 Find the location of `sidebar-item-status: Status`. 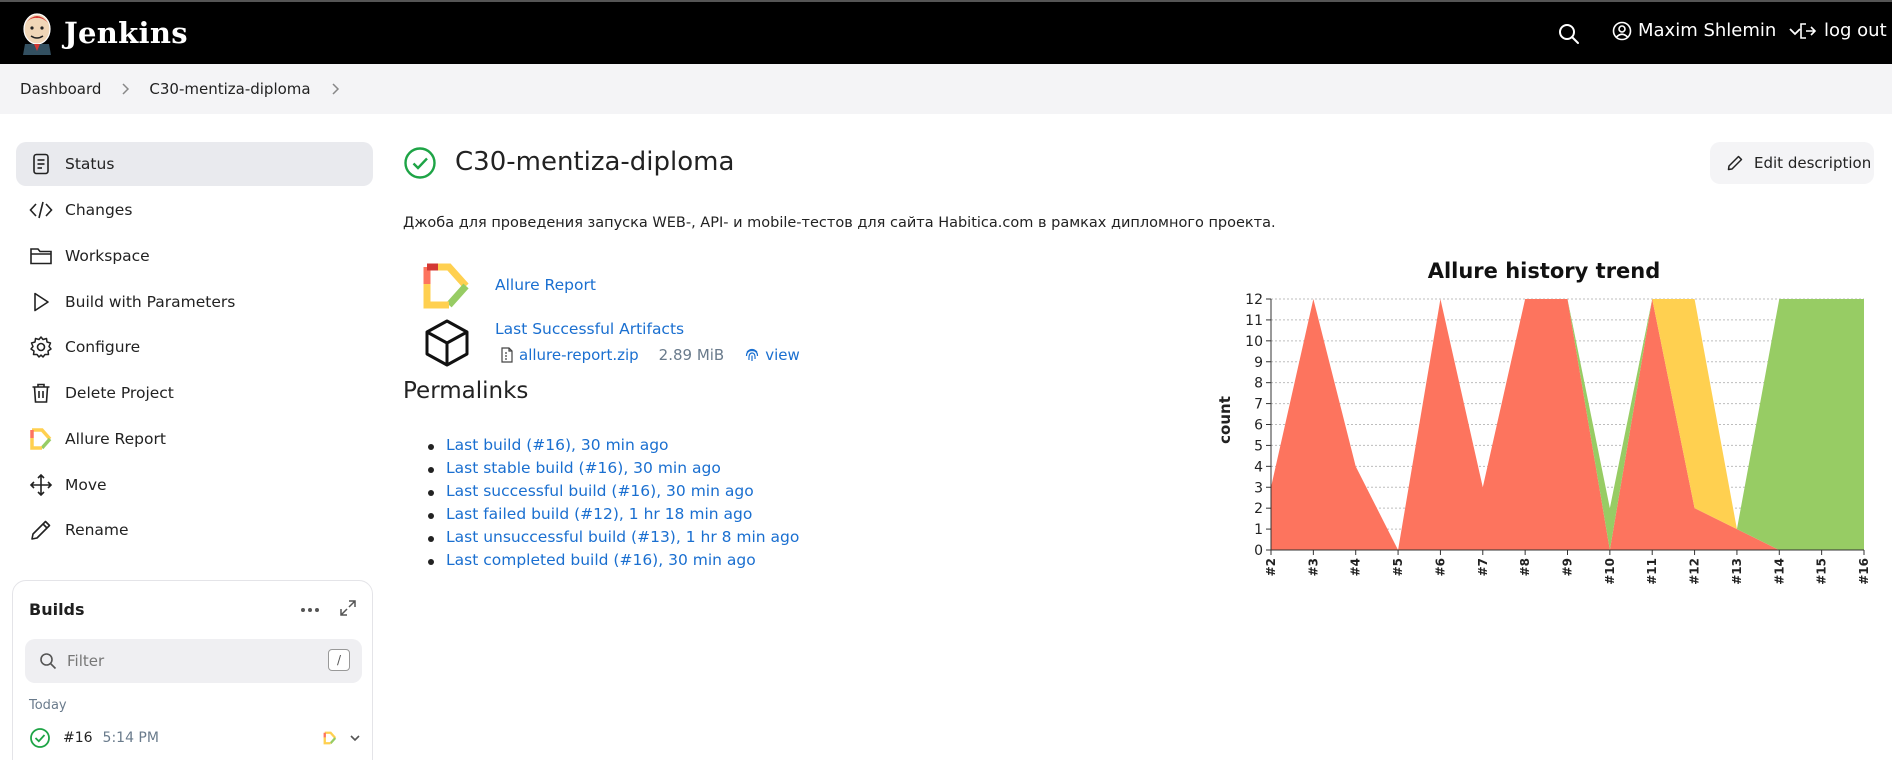

sidebar-item-status: Status is located at coordinates (194, 164).